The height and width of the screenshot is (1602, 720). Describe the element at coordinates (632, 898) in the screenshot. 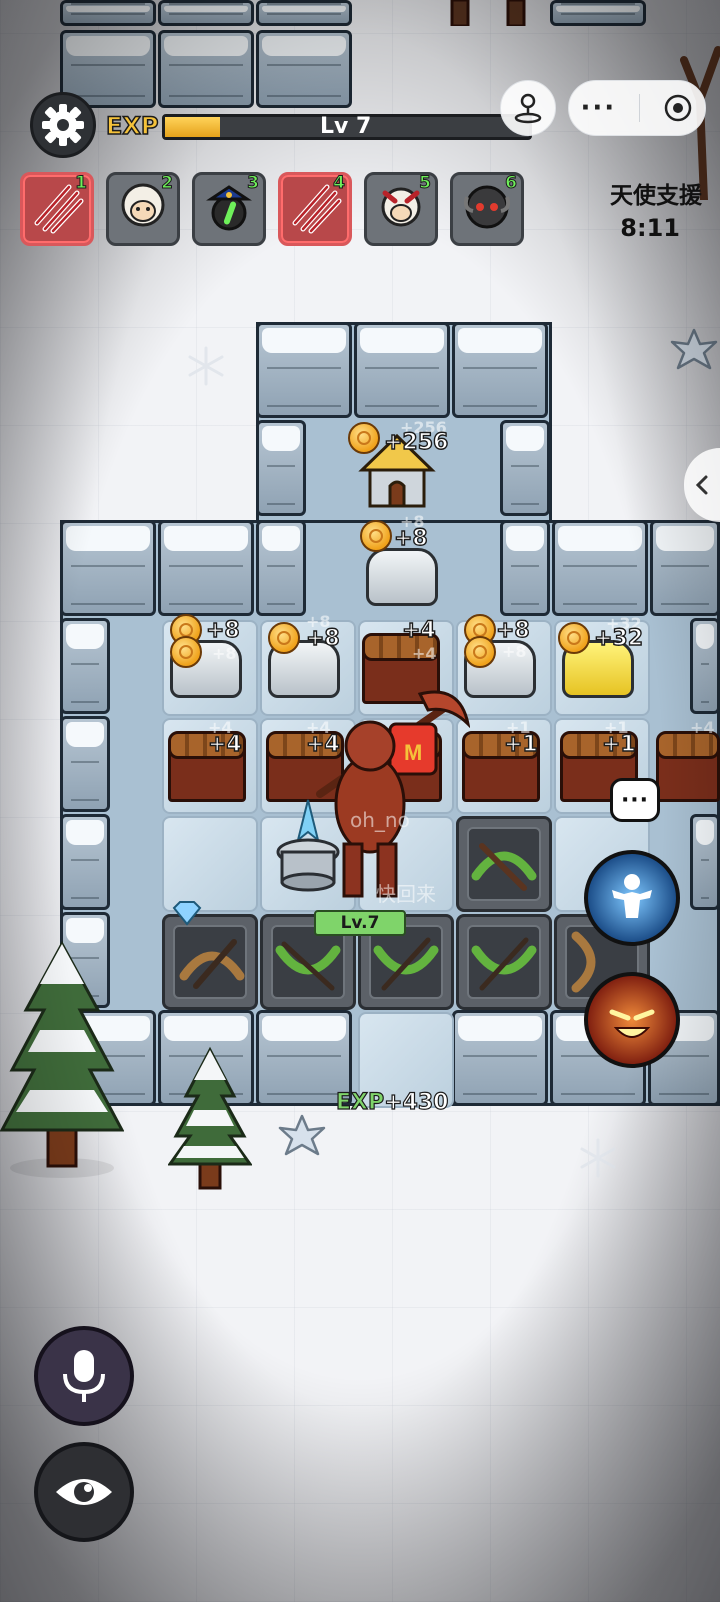

I see `power-up-button` at that location.